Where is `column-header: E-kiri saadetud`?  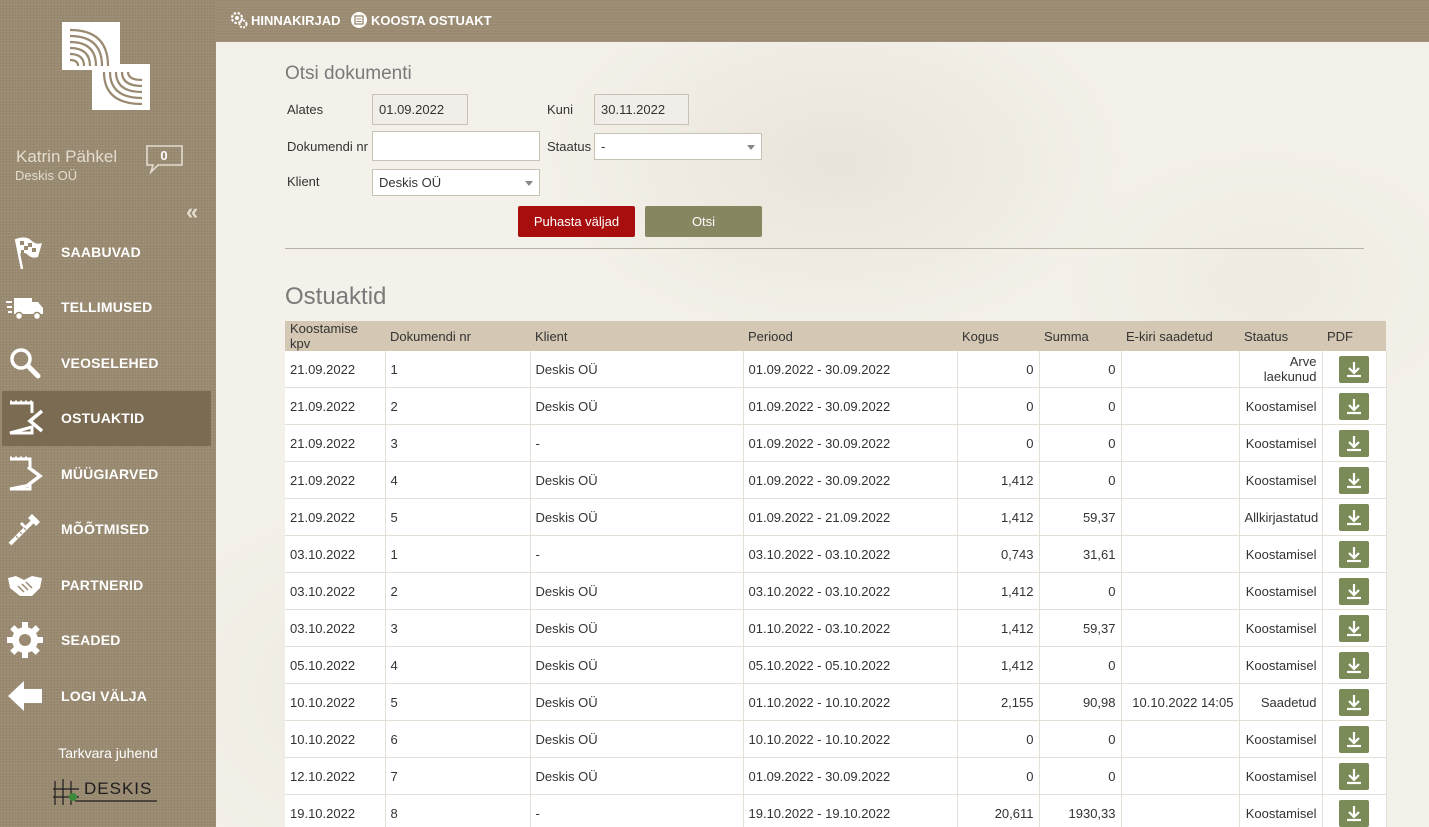 column-header: E-kiri saadetud is located at coordinates (1180, 336).